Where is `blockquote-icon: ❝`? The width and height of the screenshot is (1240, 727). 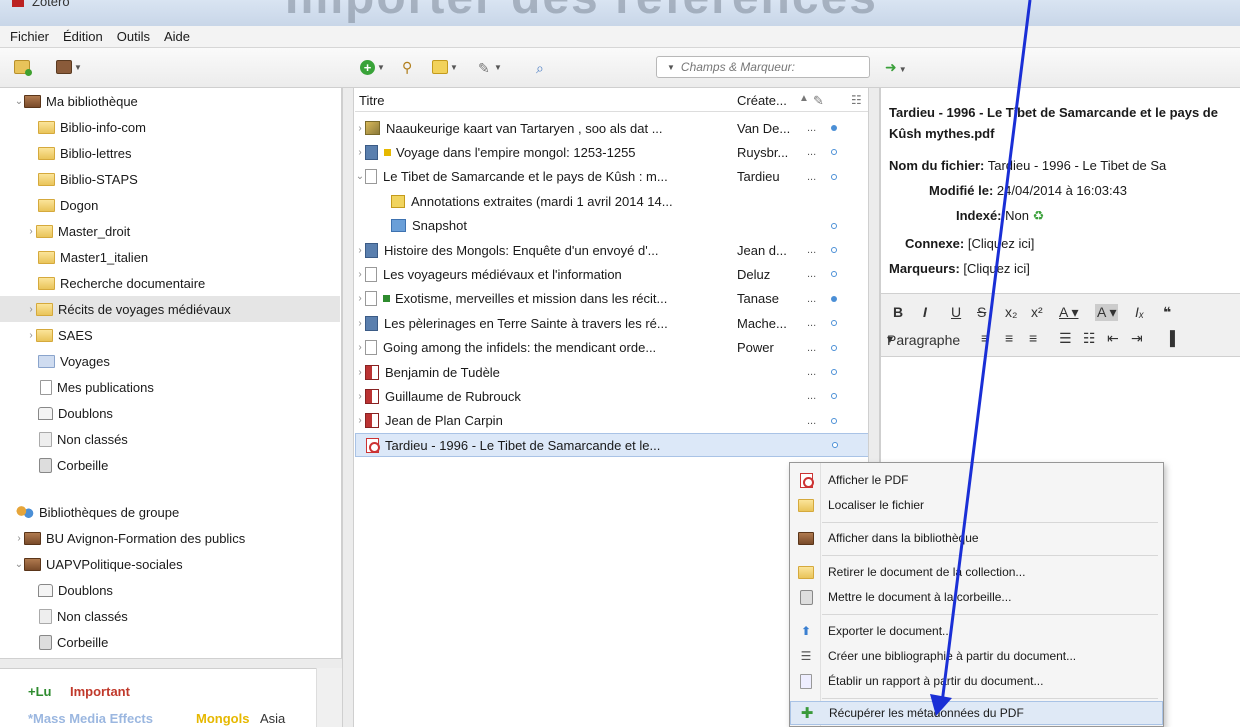
blockquote-icon: ❝ is located at coordinates (1167, 312).